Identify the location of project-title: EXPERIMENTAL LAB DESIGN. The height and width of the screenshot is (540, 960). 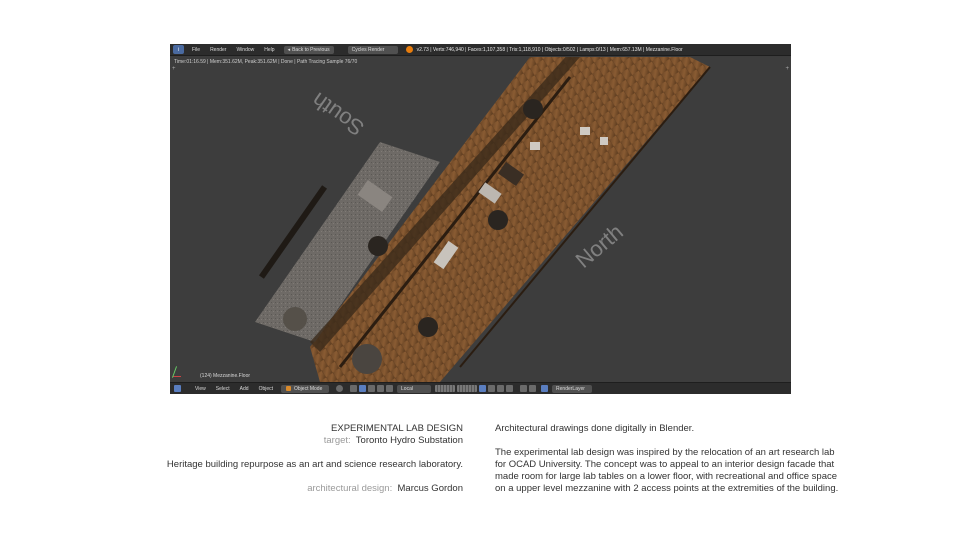
(397, 428).